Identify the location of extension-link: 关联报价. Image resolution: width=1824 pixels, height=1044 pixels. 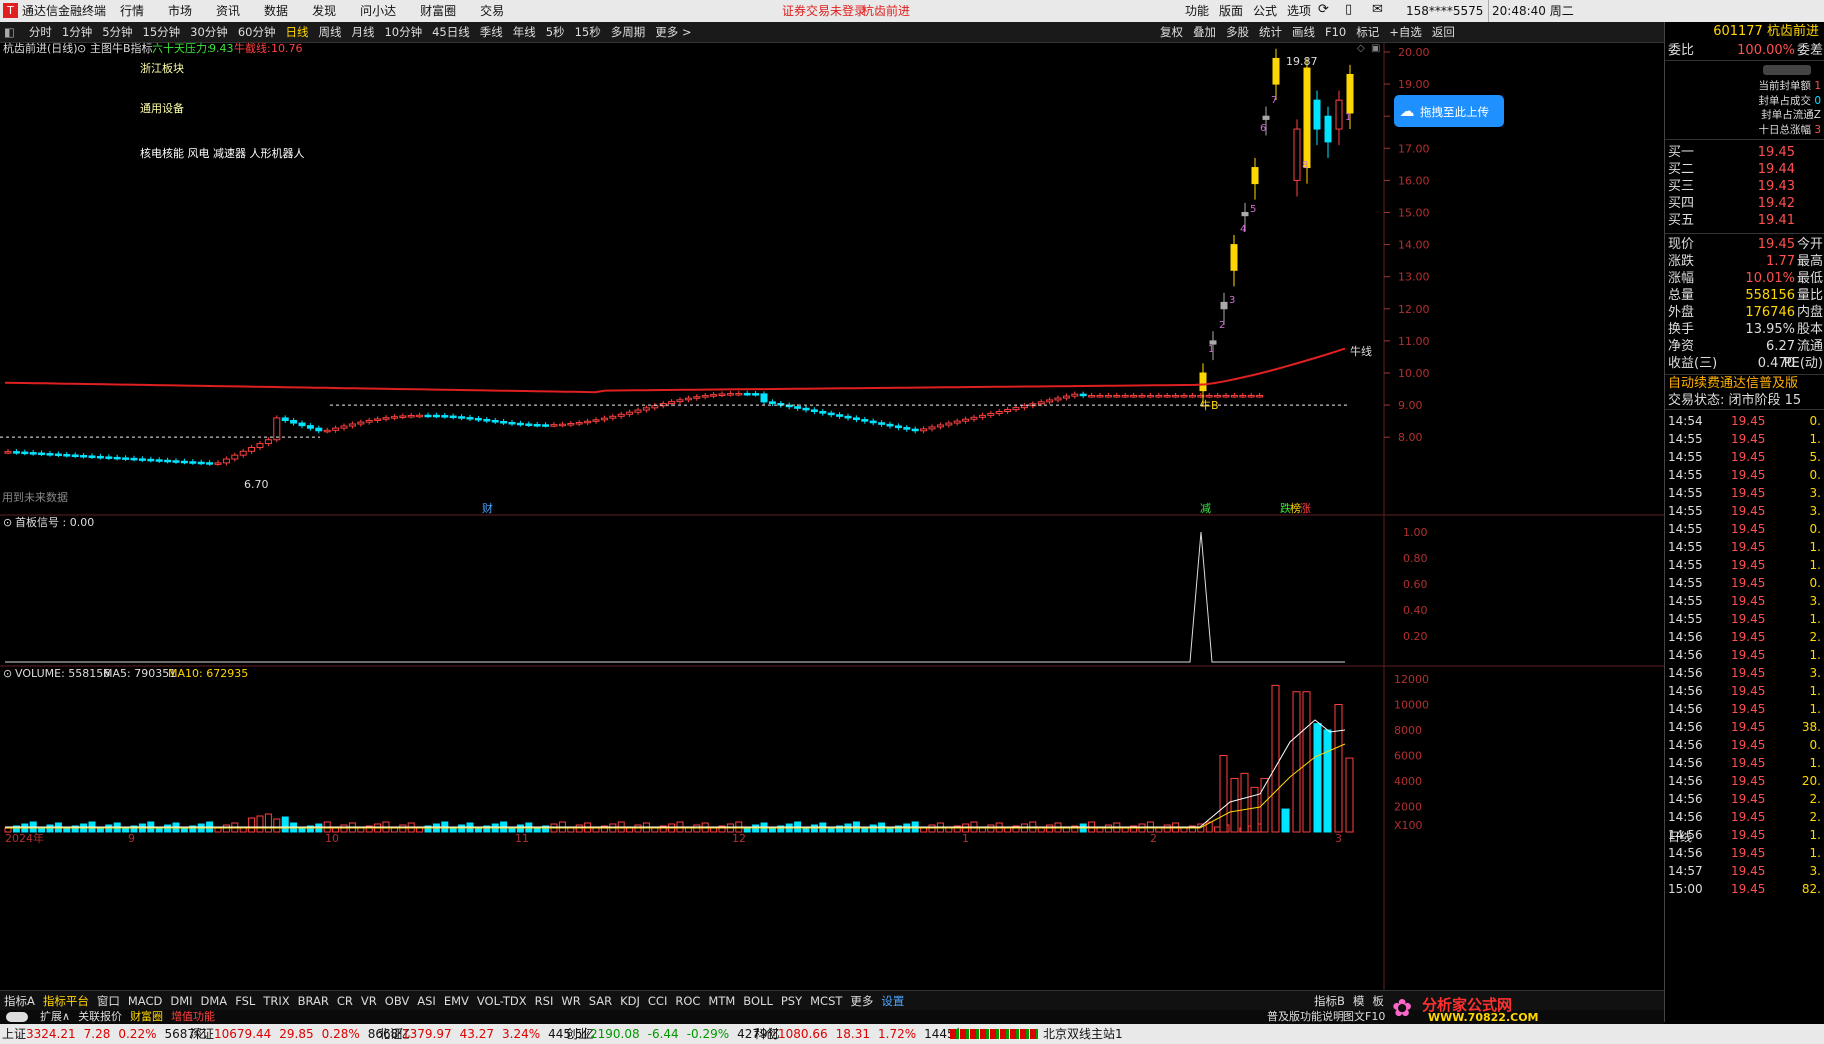
(100, 1016).